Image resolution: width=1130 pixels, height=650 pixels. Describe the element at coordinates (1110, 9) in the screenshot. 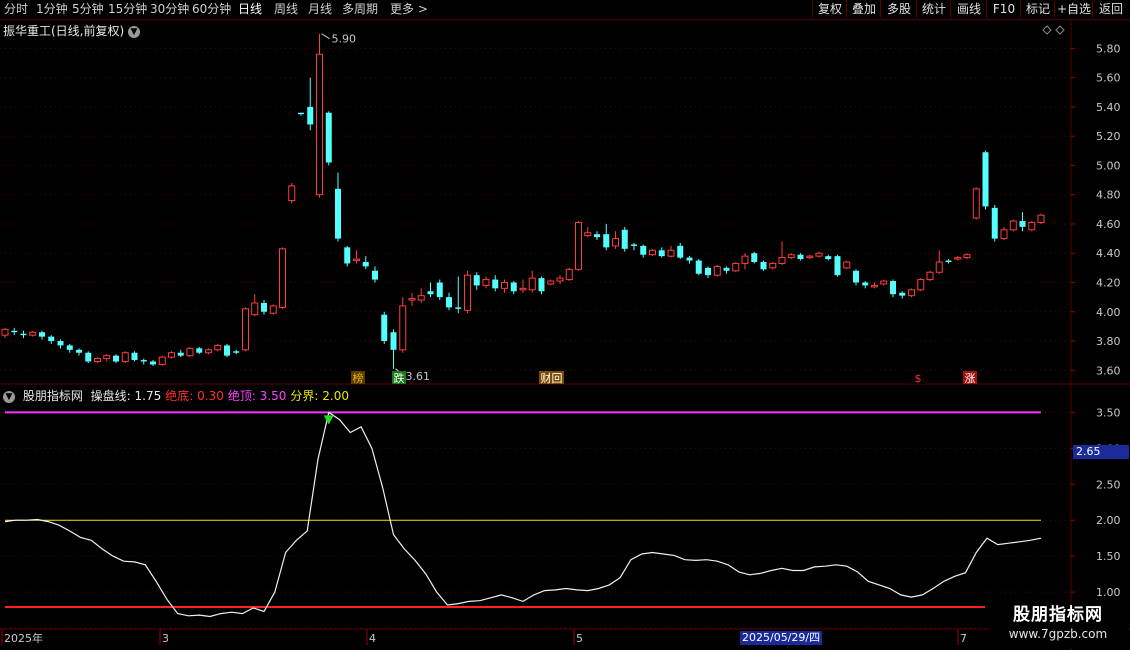

I see `toolbar-button-8: 返回` at that location.